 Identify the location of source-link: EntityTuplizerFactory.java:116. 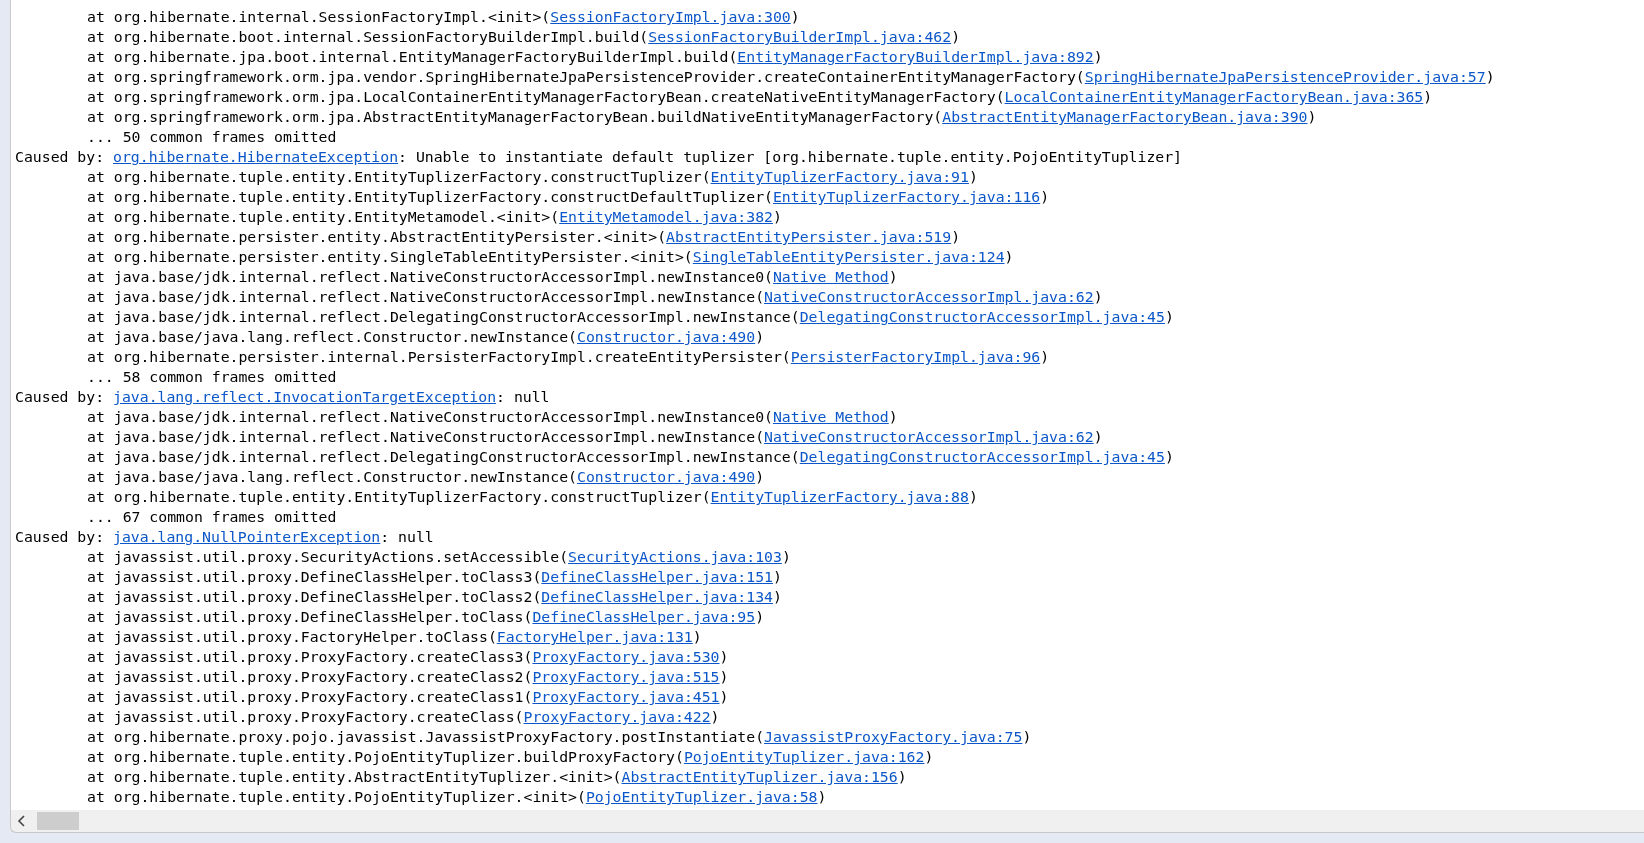
(906, 196).